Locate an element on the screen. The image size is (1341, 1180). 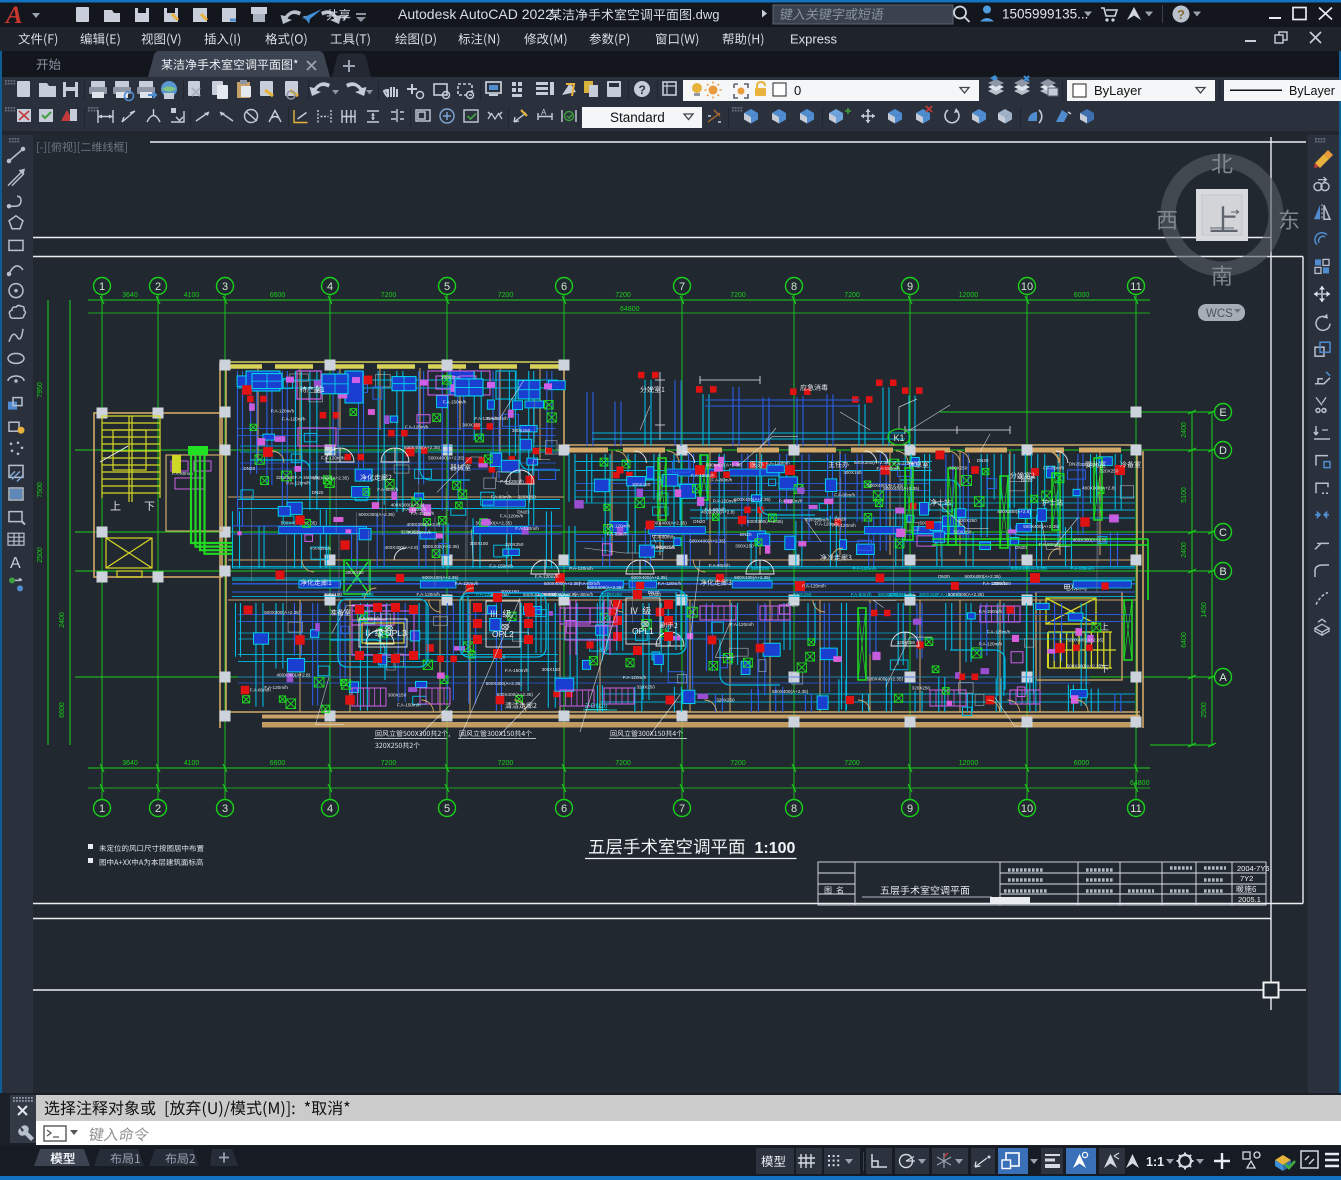
svg-text: OPL3 is located at coordinates (396, 633).